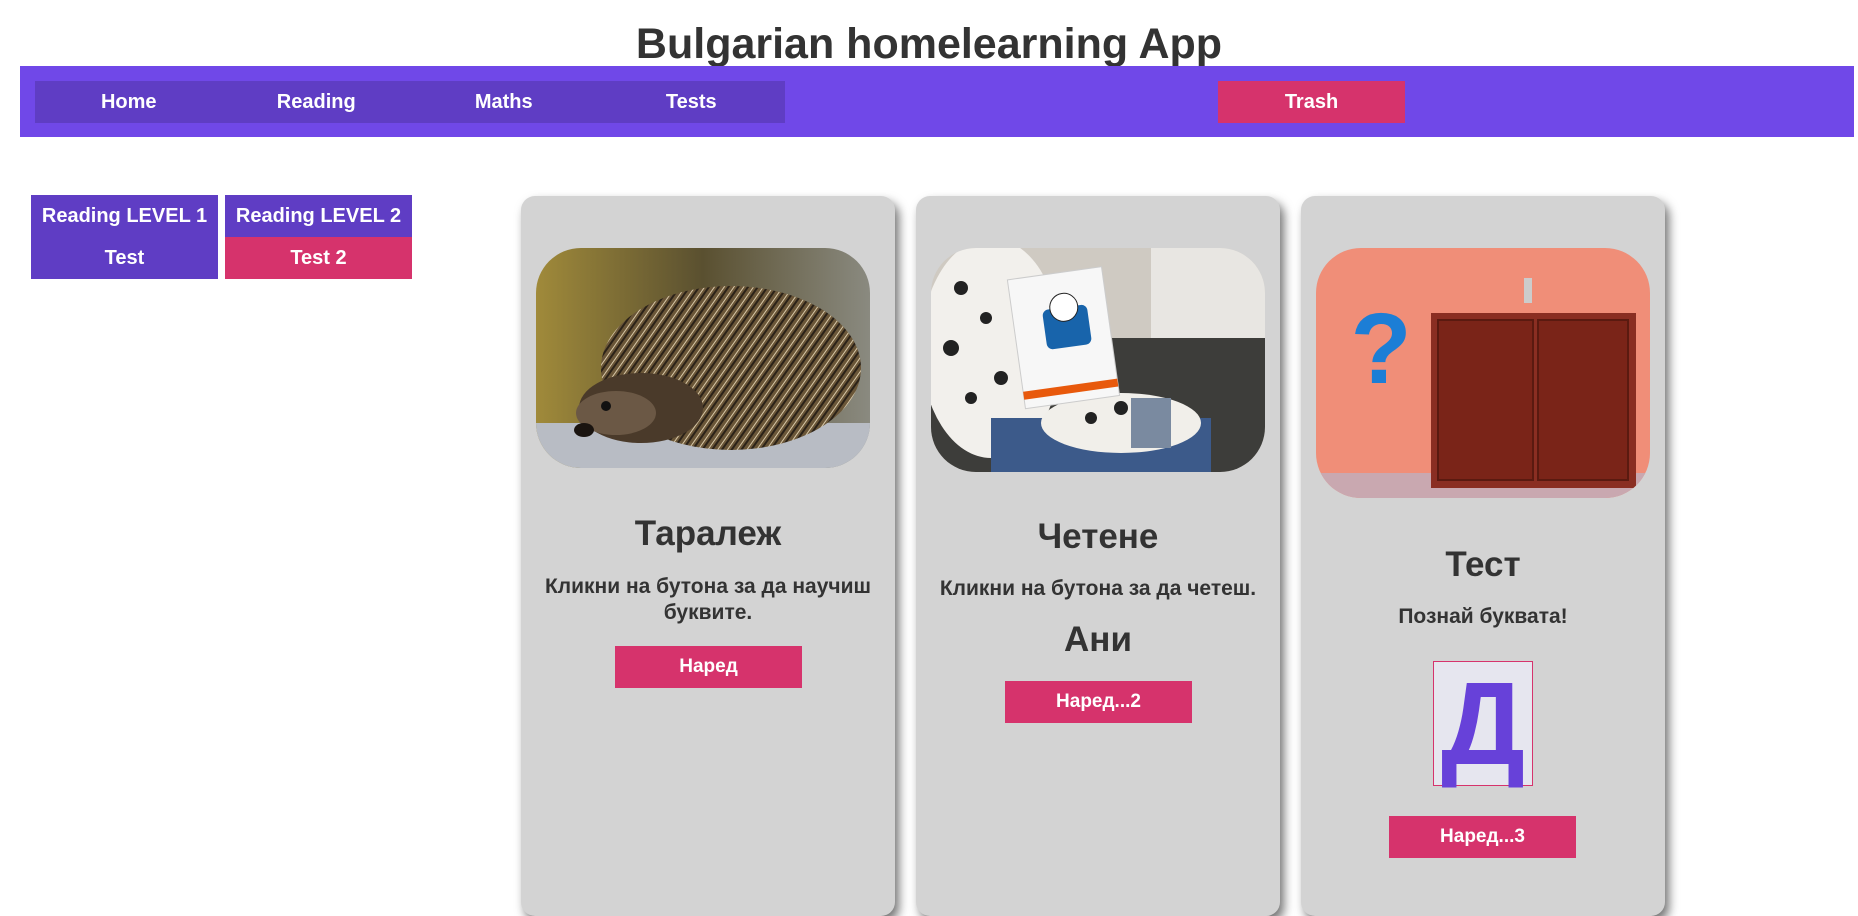 The height and width of the screenshot is (916, 1858). I want to click on app-title: Bulgarian homelearning App, so click(929, 44).